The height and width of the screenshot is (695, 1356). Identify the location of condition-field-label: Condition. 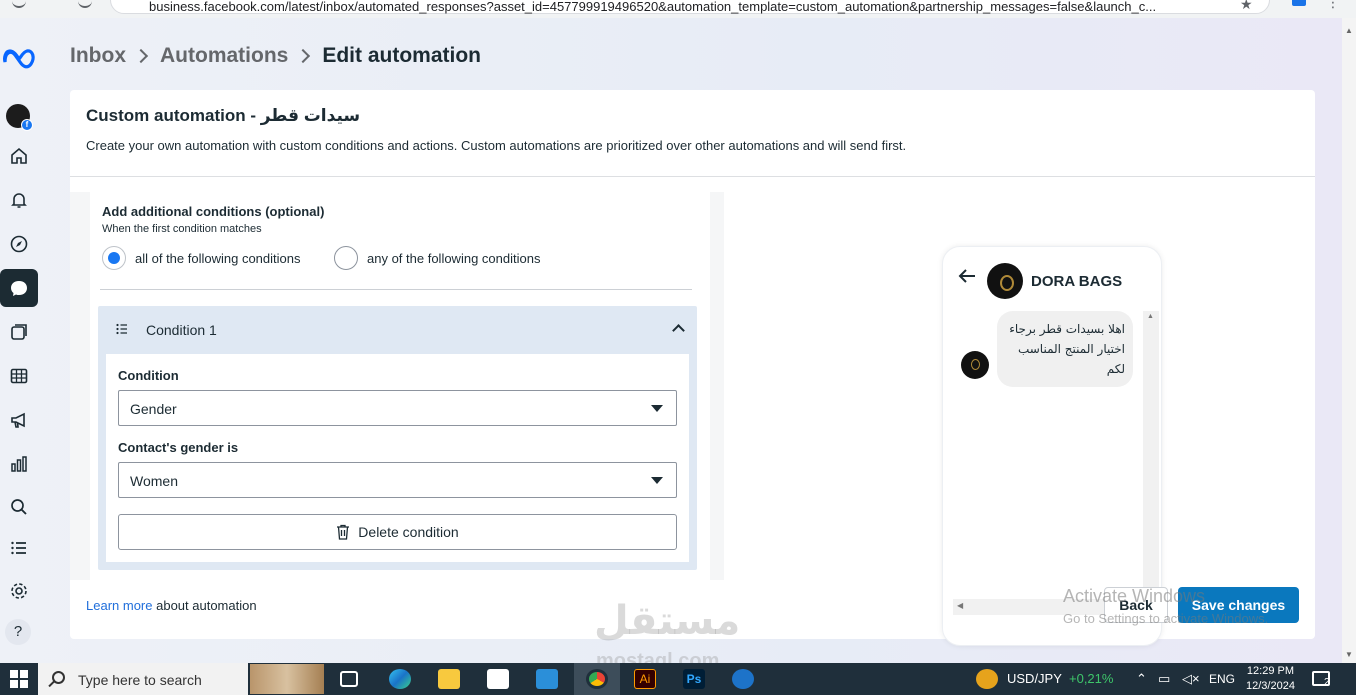
(148, 375).